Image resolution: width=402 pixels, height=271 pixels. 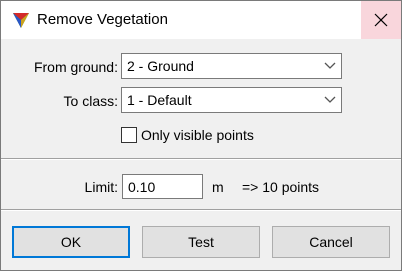 I want to click on limit-result: => 10 points, so click(x=281, y=187).